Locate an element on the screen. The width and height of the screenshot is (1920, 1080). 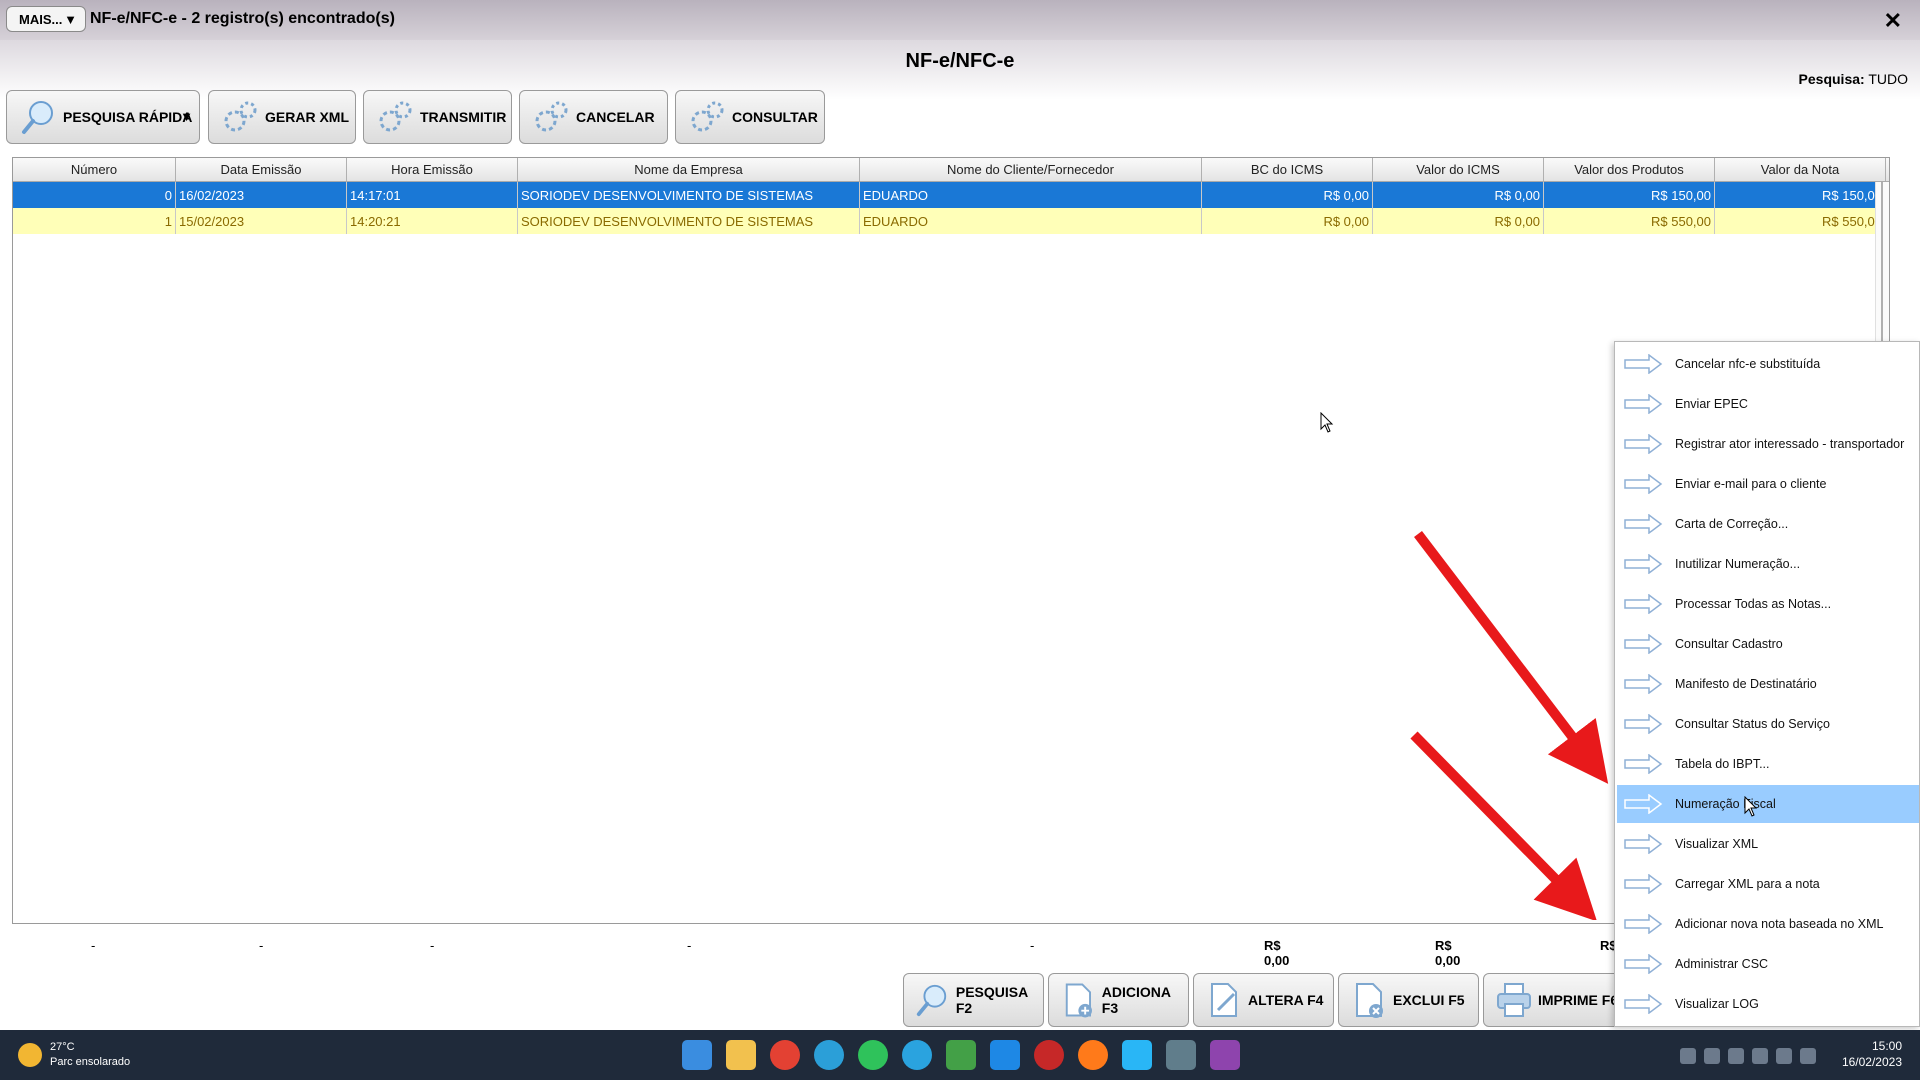
menu-item-send-epec: Enviar EPEC is located at coordinates (1768, 404).